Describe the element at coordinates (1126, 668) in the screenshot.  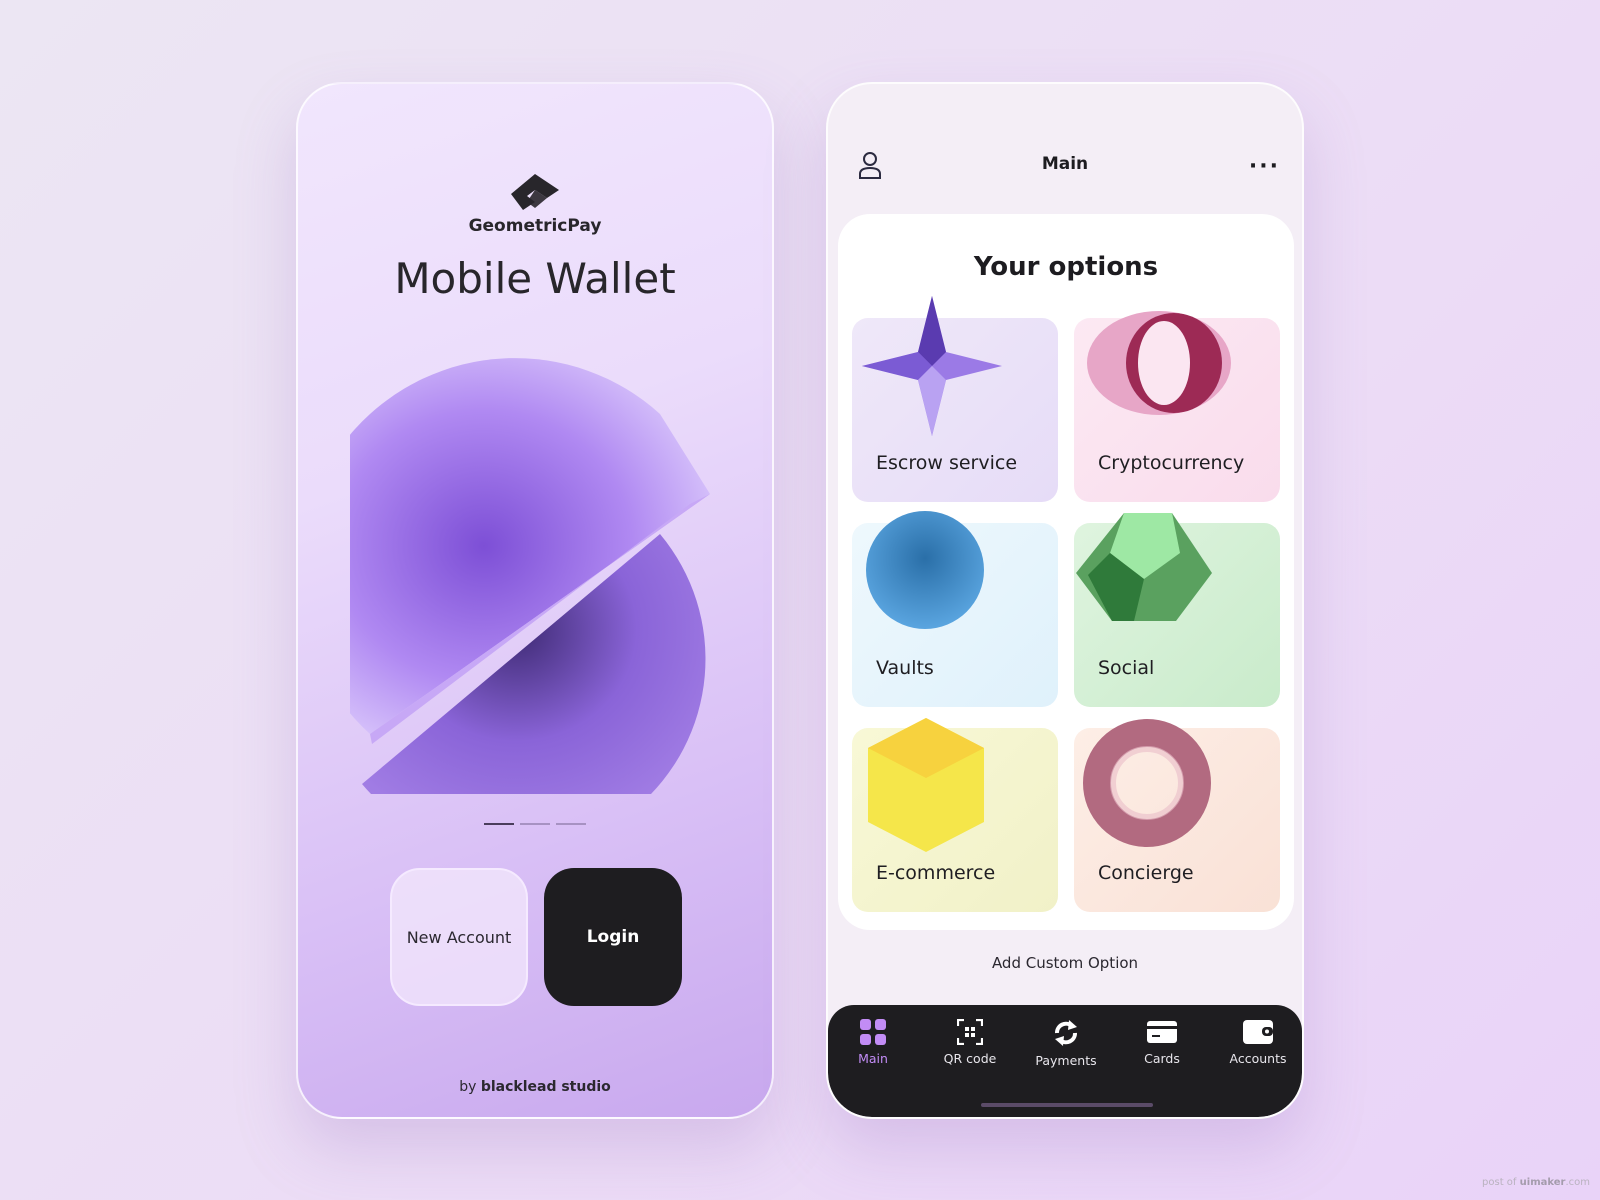
I see `option-label: Social` at that location.